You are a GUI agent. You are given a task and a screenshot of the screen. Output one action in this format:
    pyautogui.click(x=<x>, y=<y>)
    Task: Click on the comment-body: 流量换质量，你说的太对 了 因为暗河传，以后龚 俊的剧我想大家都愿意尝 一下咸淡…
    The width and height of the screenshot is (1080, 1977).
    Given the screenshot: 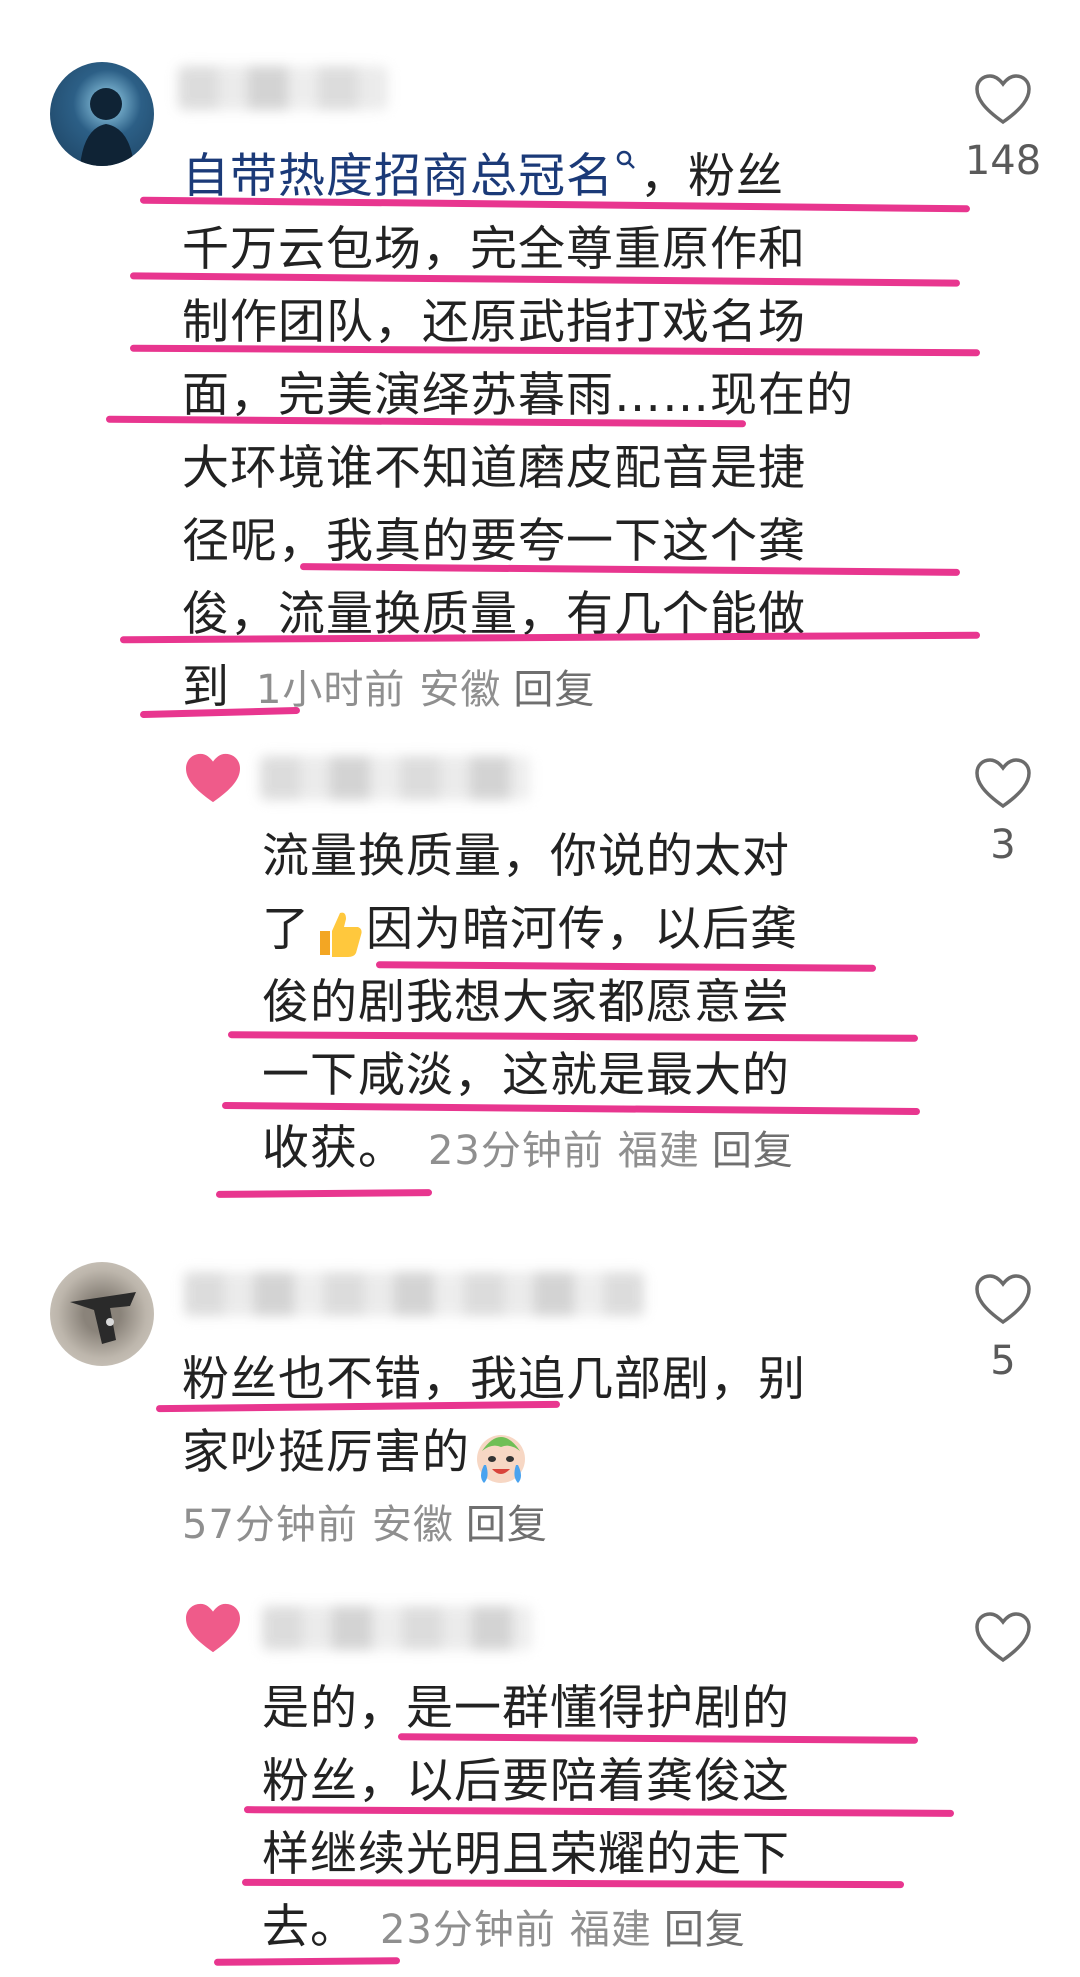 What is the action you would take?
    pyautogui.click(x=530, y=1002)
    